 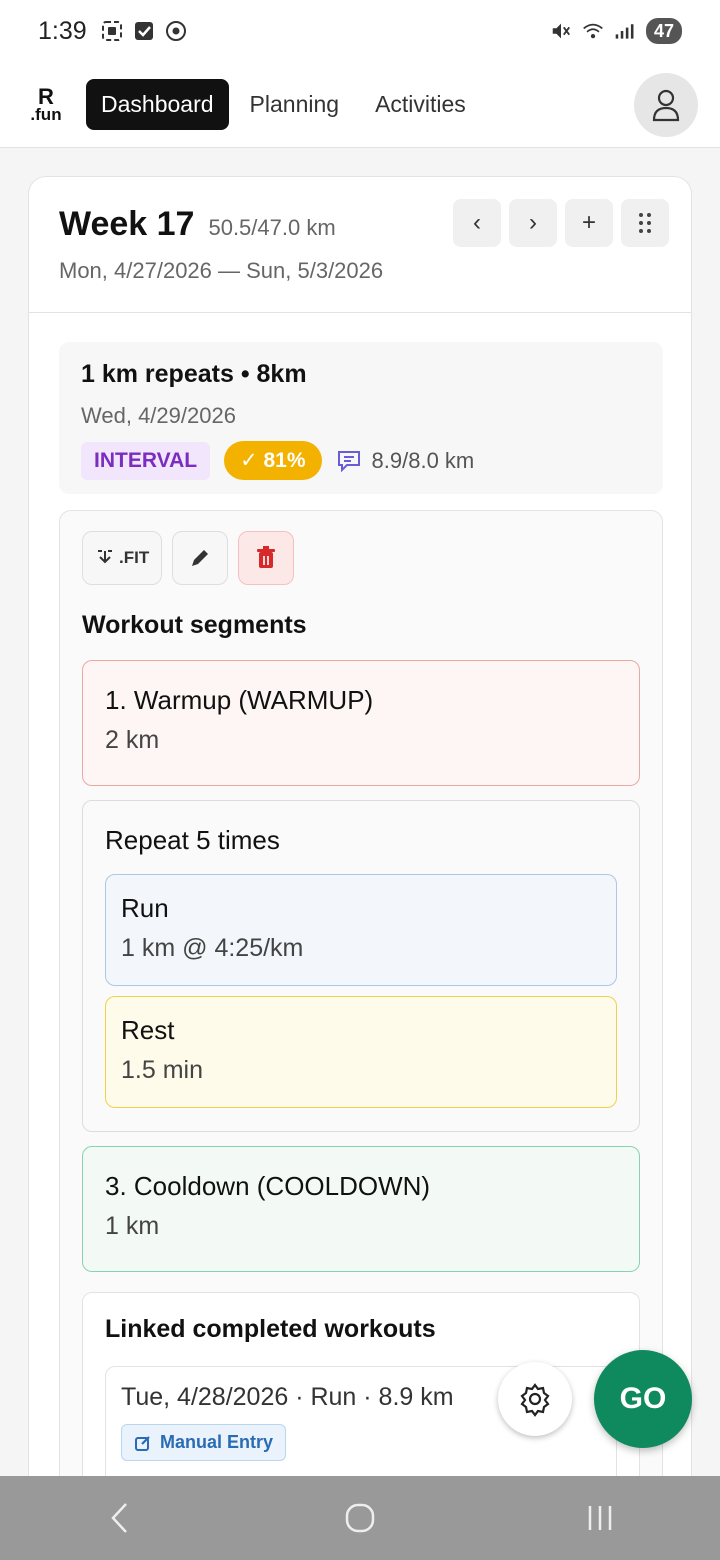 I want to click on tab-planning: Planning, so click(x=295, y=104).